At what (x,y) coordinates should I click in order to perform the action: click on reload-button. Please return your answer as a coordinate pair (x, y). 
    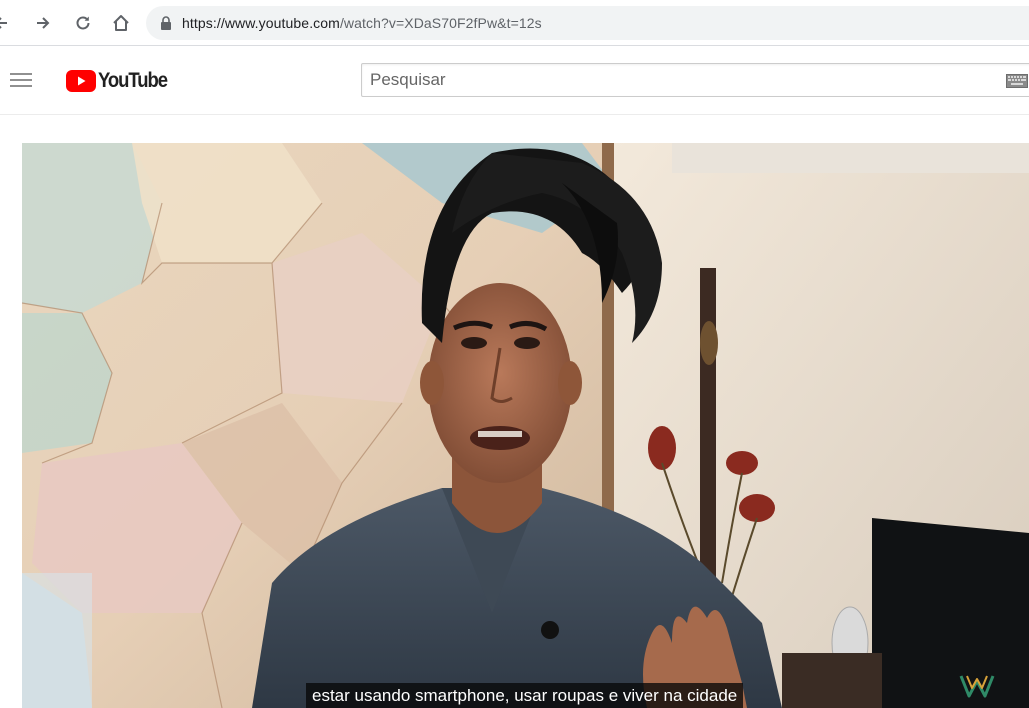
    Looking at the image, I should click on (83, 23).